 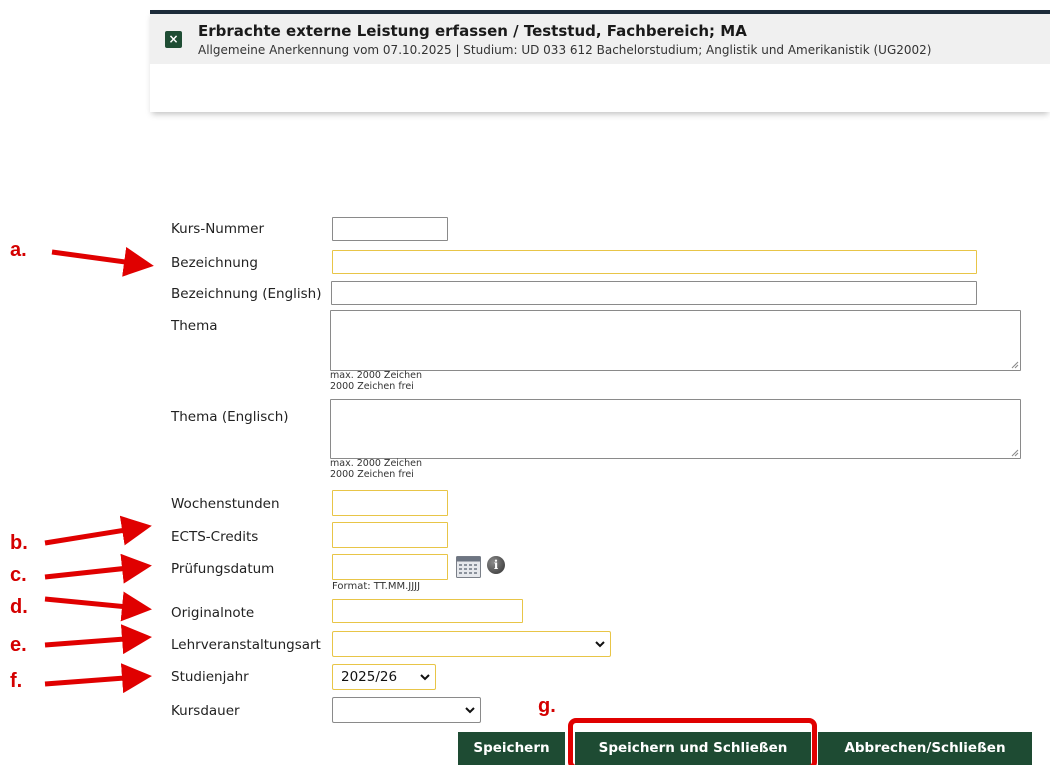 What do you see at coordinates (496, 565) in the screenshot?
I see `info-icon: i` at bounding box center [496, 565].